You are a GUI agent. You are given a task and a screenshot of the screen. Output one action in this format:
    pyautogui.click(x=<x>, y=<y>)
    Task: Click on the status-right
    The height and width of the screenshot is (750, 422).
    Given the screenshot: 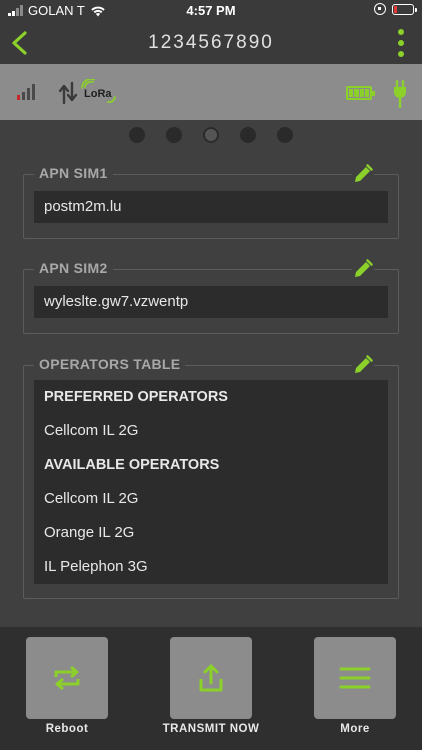 What is the action you would take?
    pyautogui.click(x=395, y=9)
    